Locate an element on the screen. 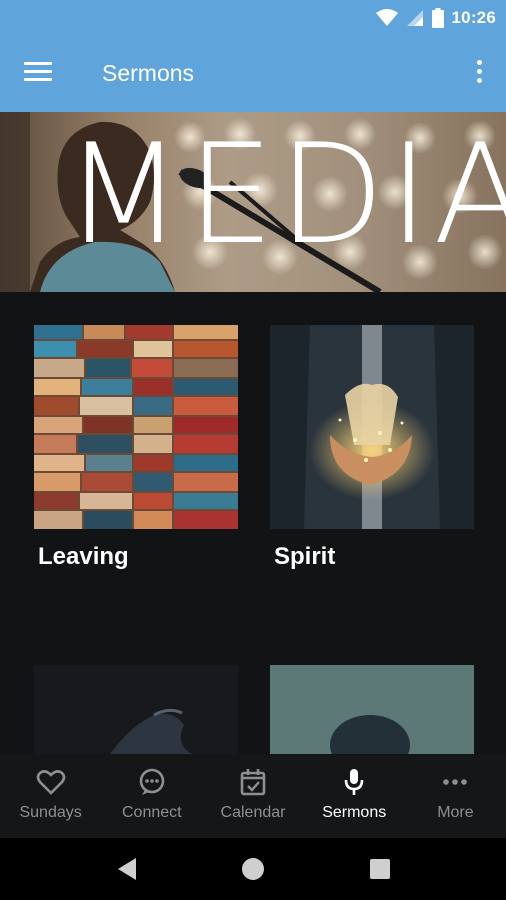 This screenshot has height=900, width=506. nav-label: Sundays is located at coordinates (50, 812).